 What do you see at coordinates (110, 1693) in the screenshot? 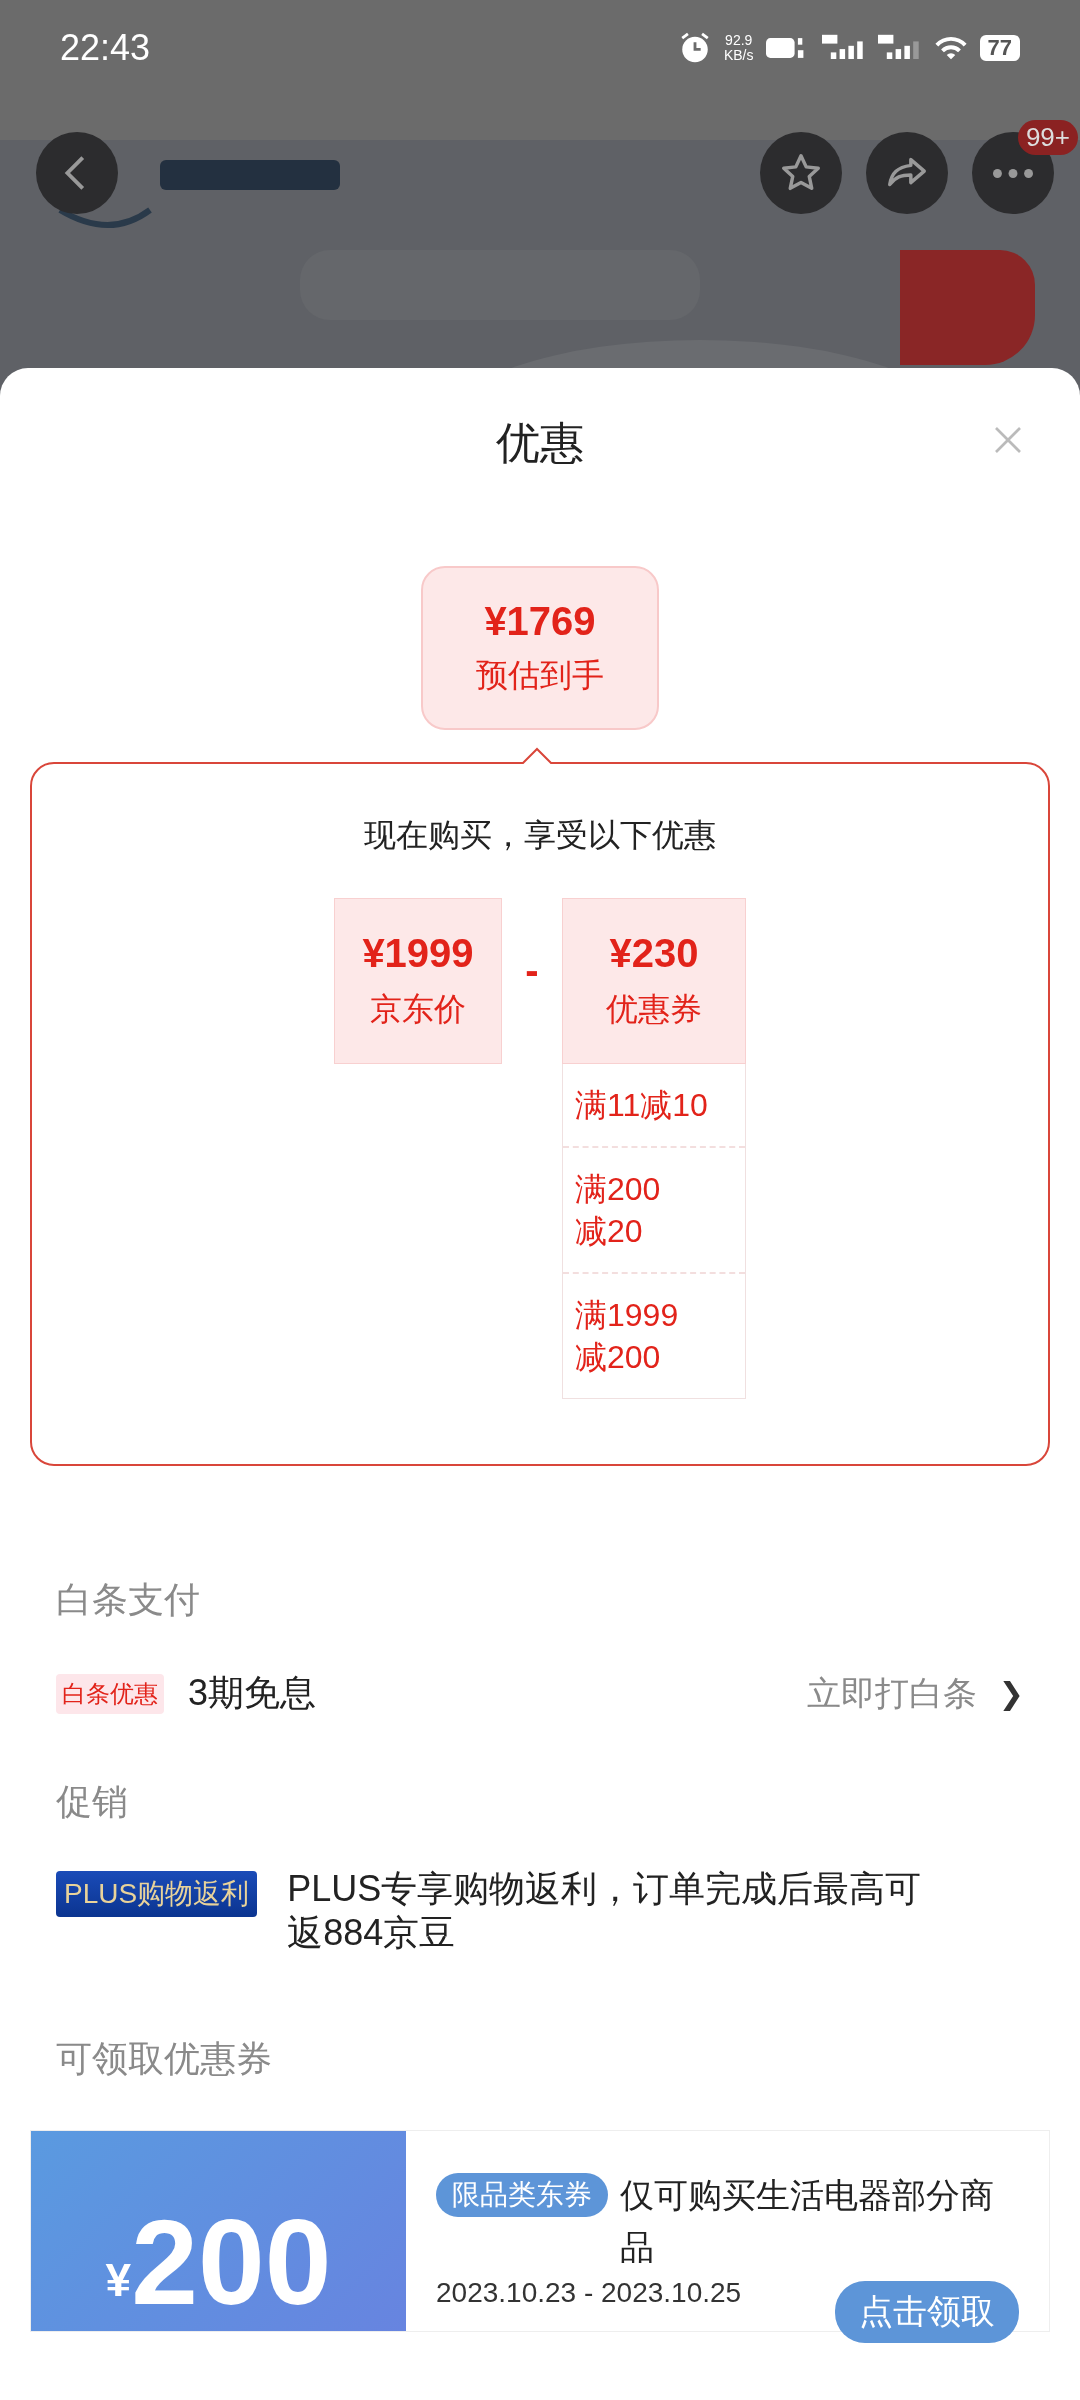
I see `baitiao-tag: 白条优惠` at bounding box center [110, 1693].